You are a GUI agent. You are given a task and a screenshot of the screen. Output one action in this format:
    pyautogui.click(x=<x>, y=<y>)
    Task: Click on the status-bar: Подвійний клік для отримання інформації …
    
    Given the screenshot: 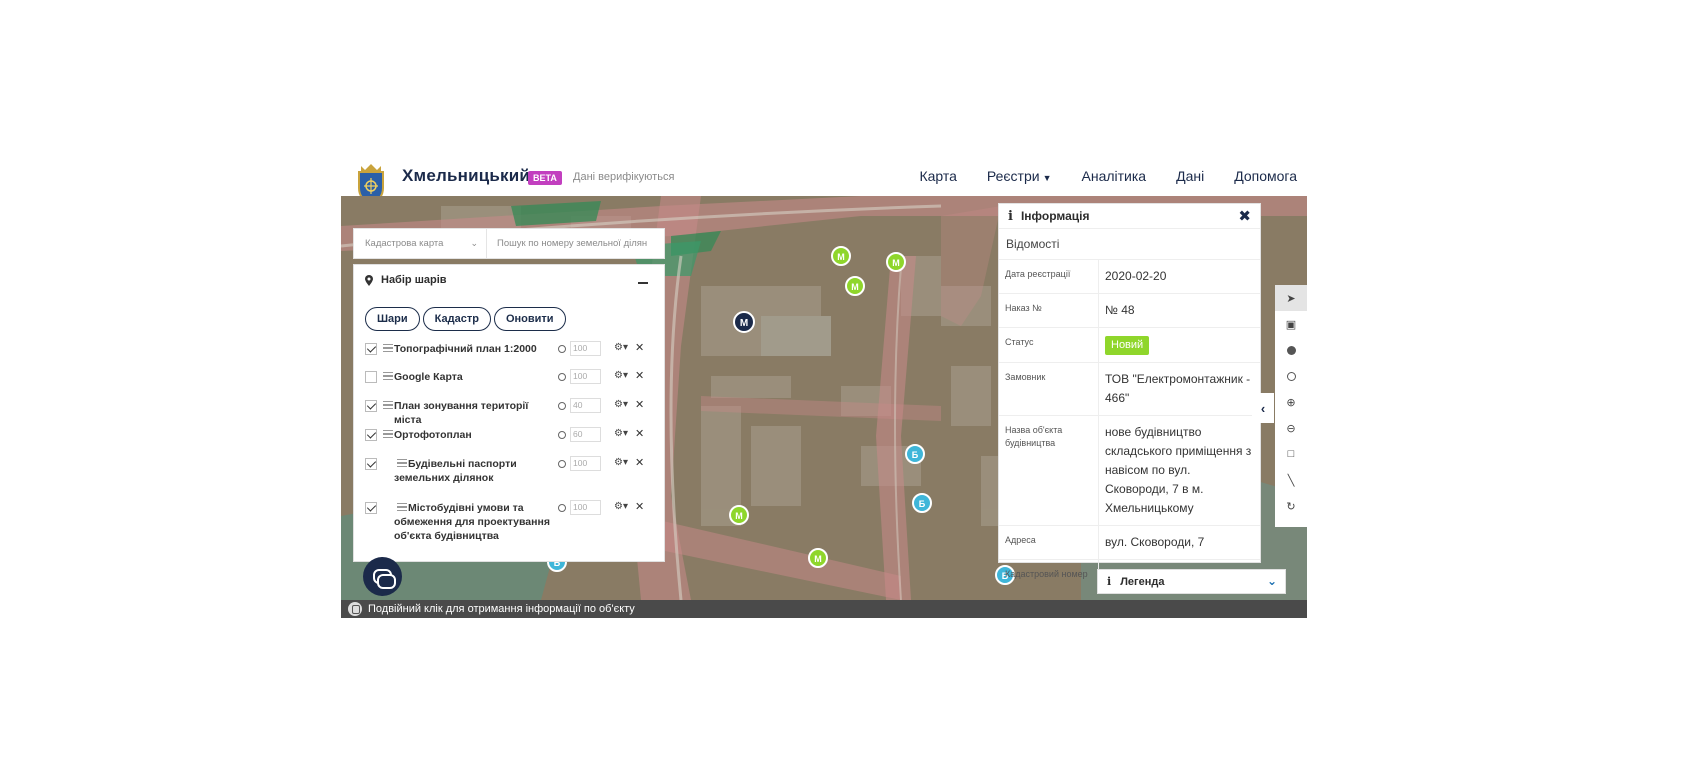 What is the action you would take?
    pyautogui.click(x=824, y=609)
    